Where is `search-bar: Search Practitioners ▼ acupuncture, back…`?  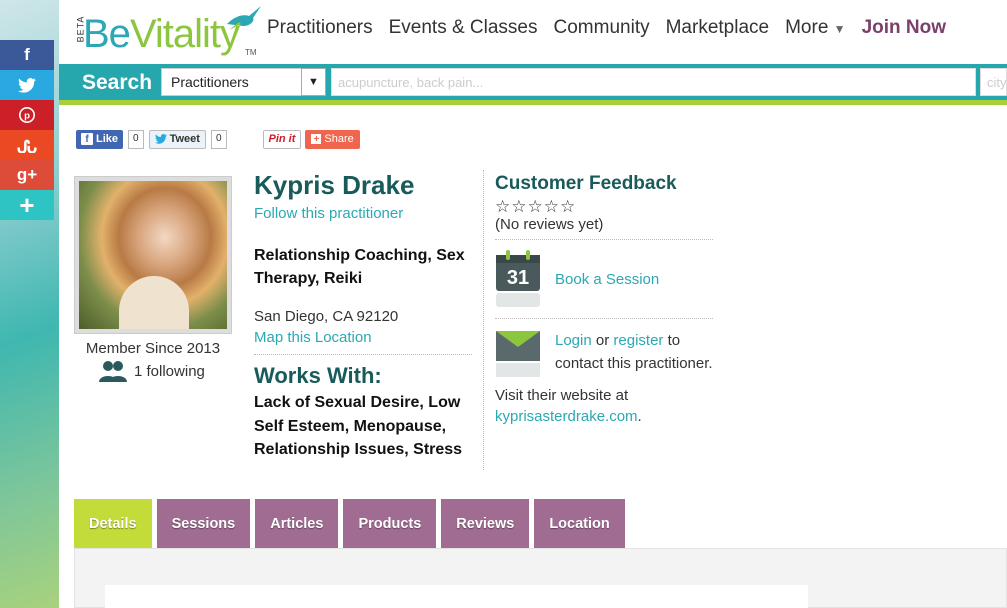 search-bar: Search Practitioners ▼ acupuncture, back… is located at coordinates (533, 82).